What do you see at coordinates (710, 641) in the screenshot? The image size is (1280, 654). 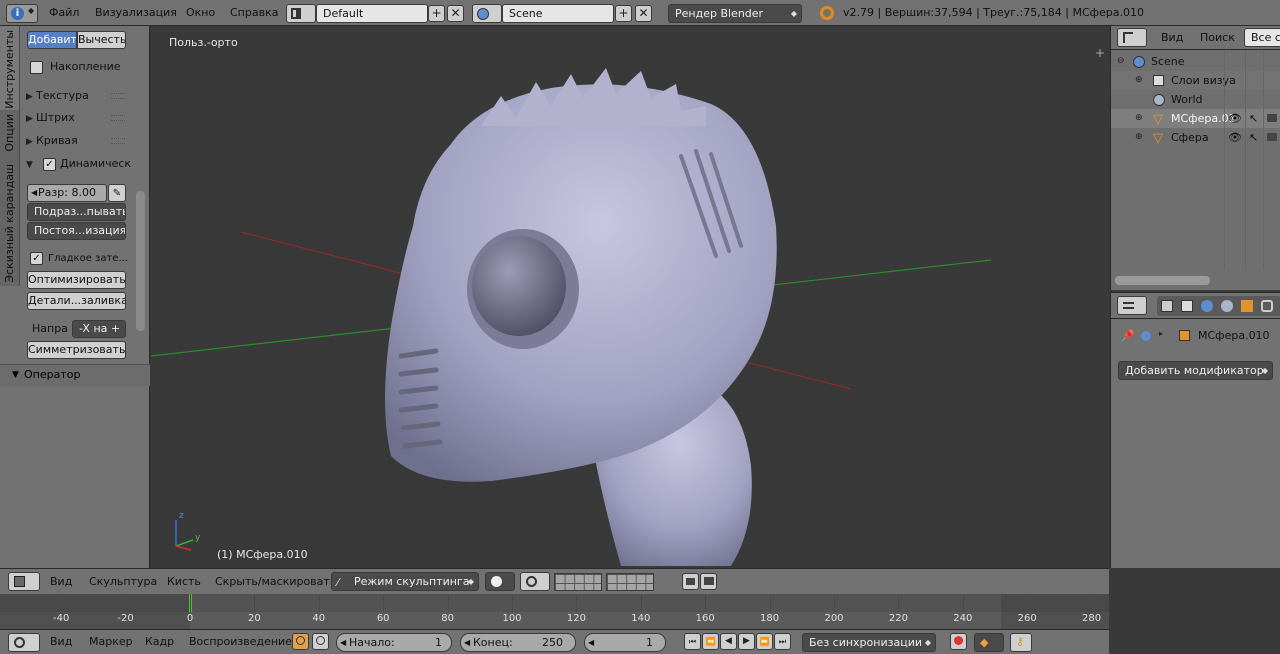 I see `jump-keyframe-back-button: ⏪` at bounding box center [710, 641].